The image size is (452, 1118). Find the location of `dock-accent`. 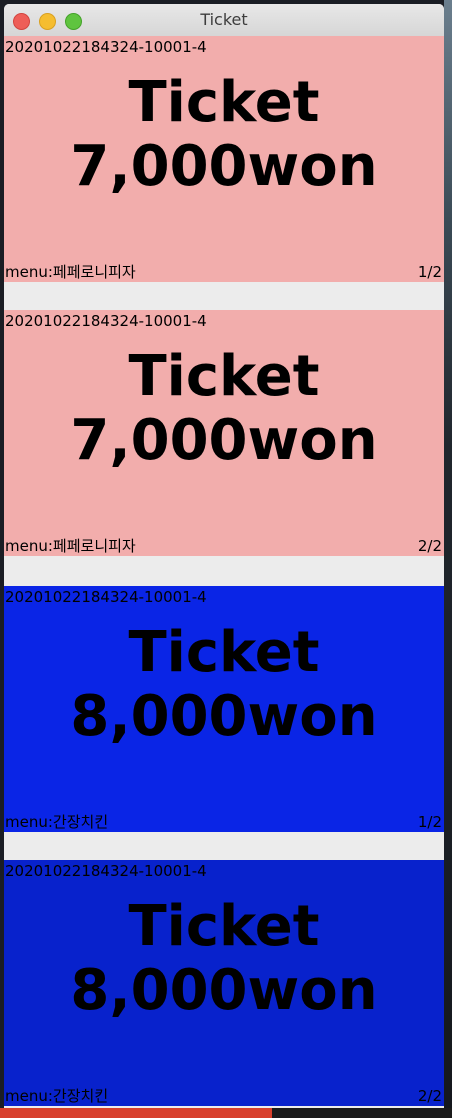

dock-accent is located at coordinates (136, 1113).